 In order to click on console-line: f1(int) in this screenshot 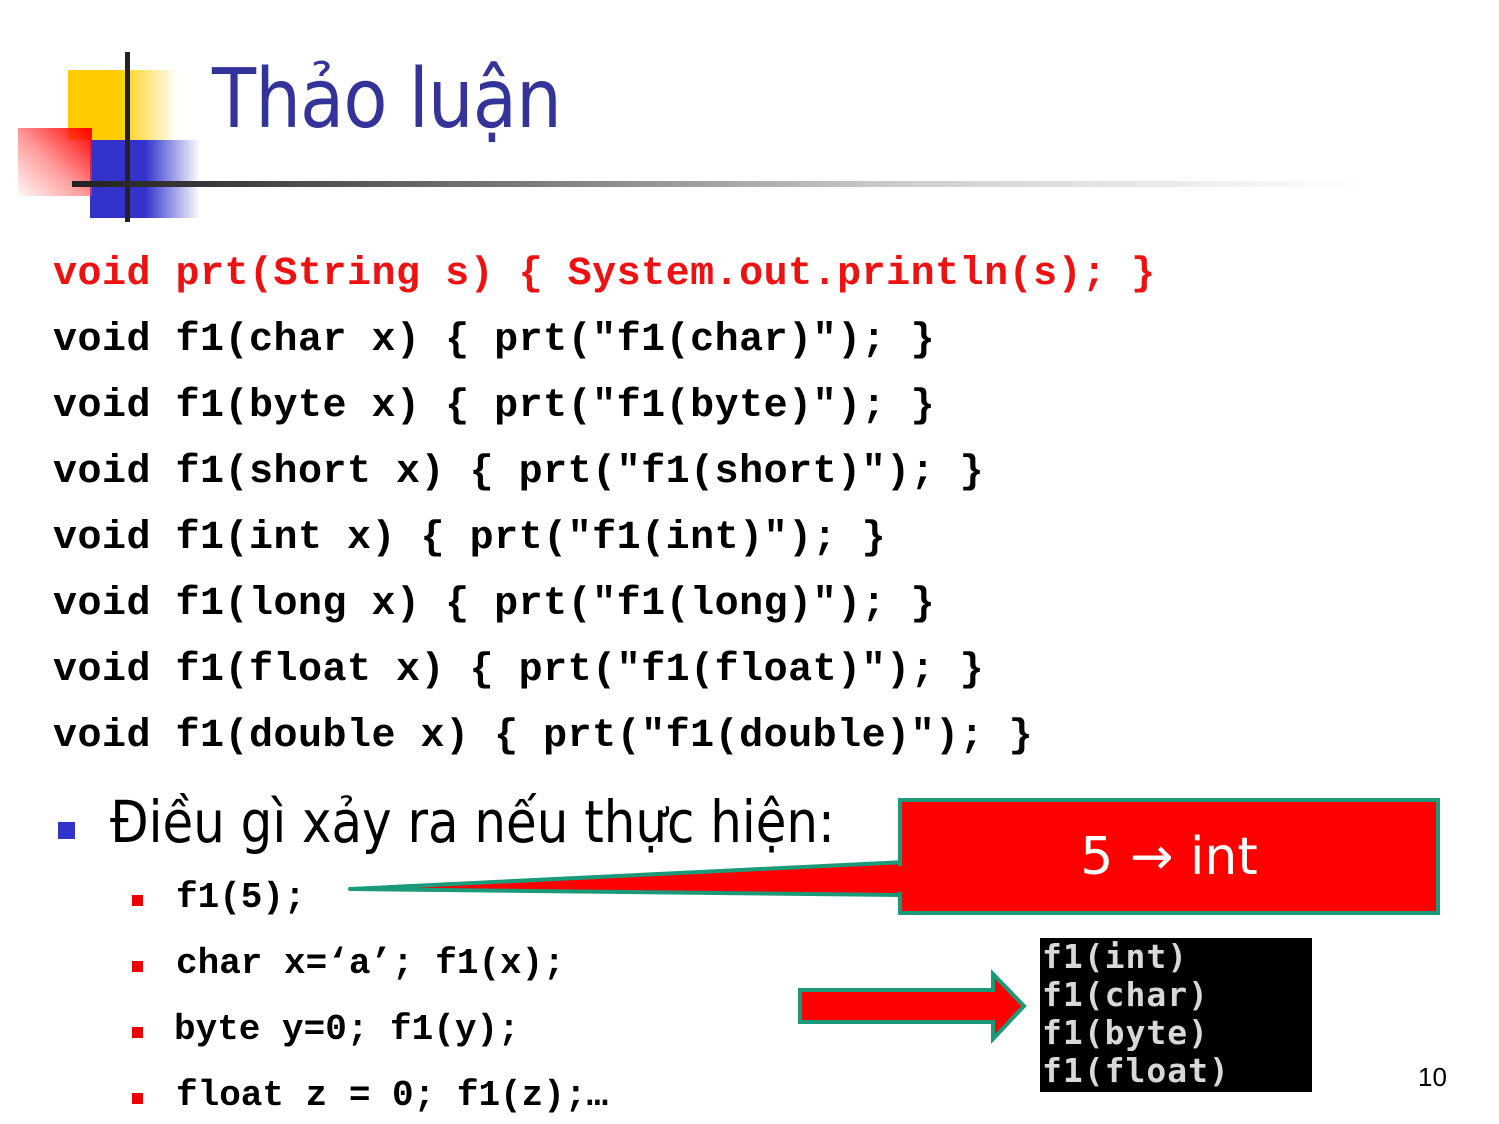, I will do `click(1115, 956)`.